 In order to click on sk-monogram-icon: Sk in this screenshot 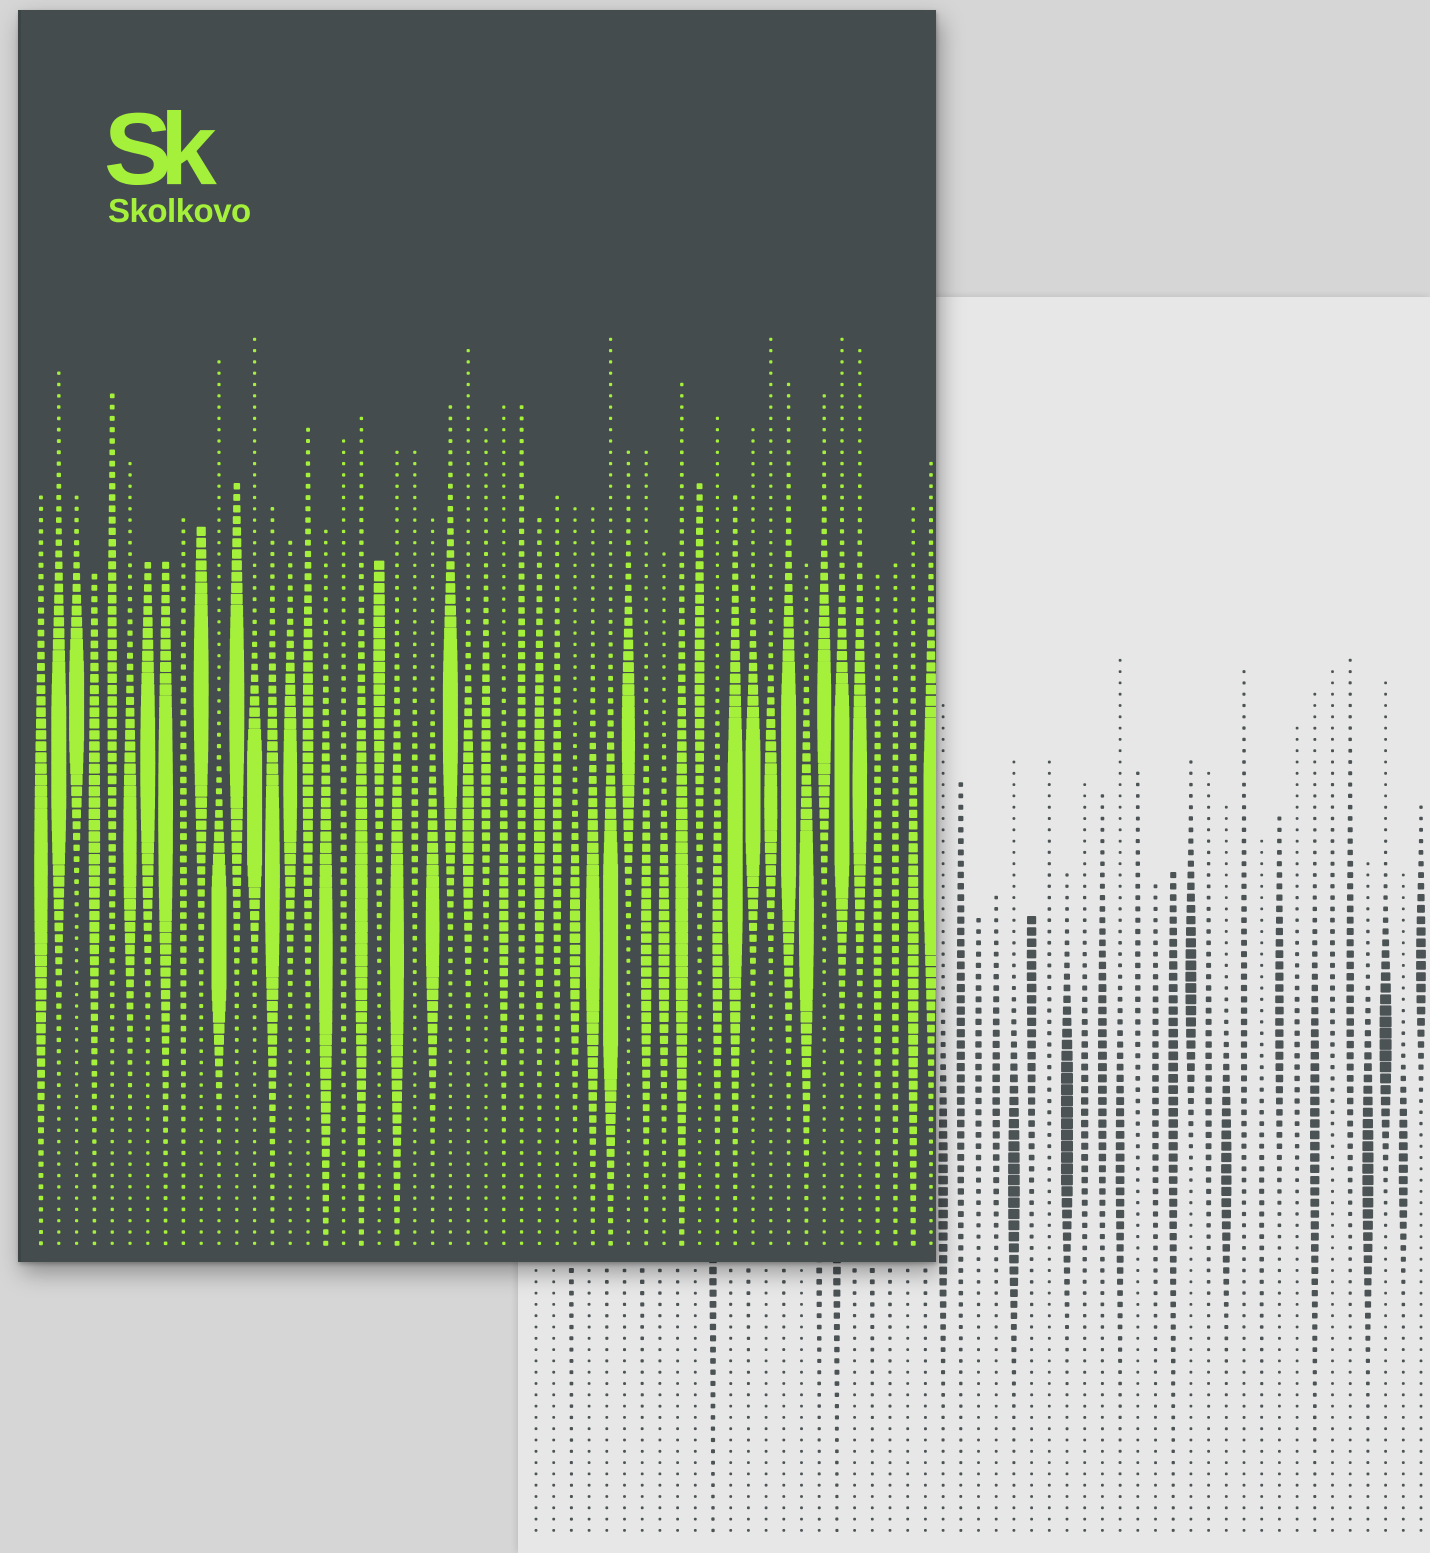, I will do `click(165, 147)`.